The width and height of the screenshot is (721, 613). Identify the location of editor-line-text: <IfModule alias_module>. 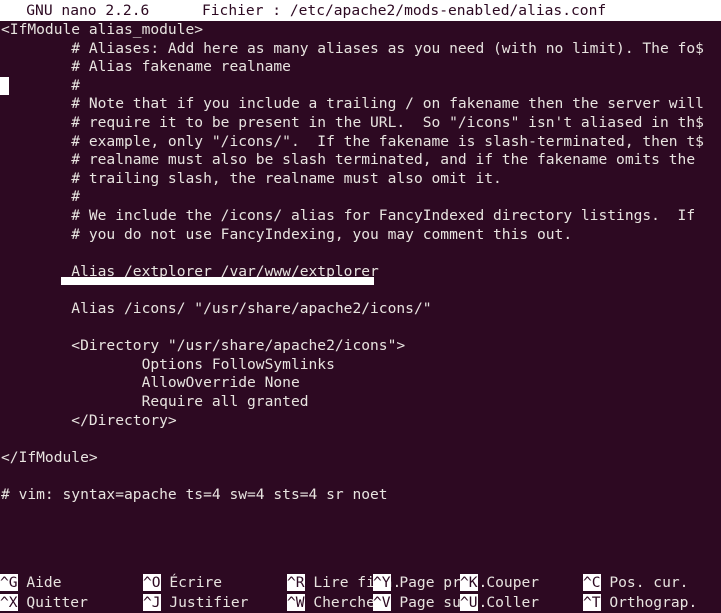
(102, 29).